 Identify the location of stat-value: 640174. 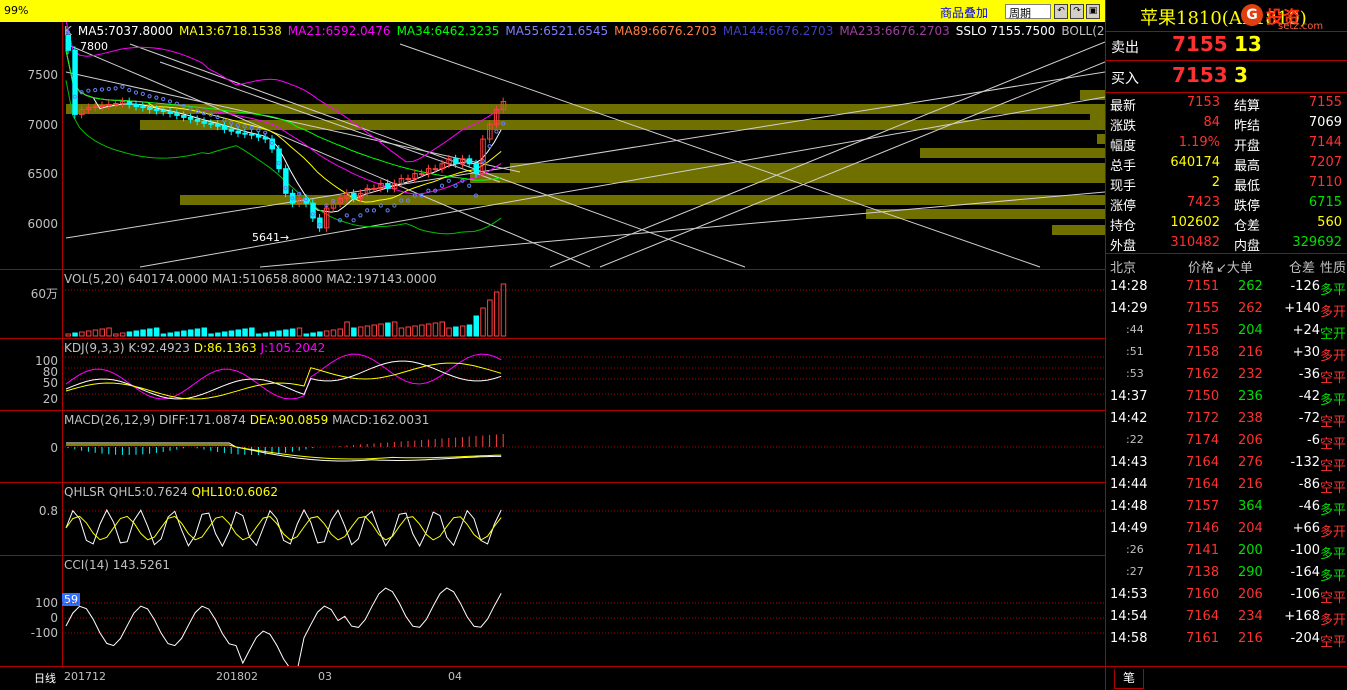
(1195, 162).